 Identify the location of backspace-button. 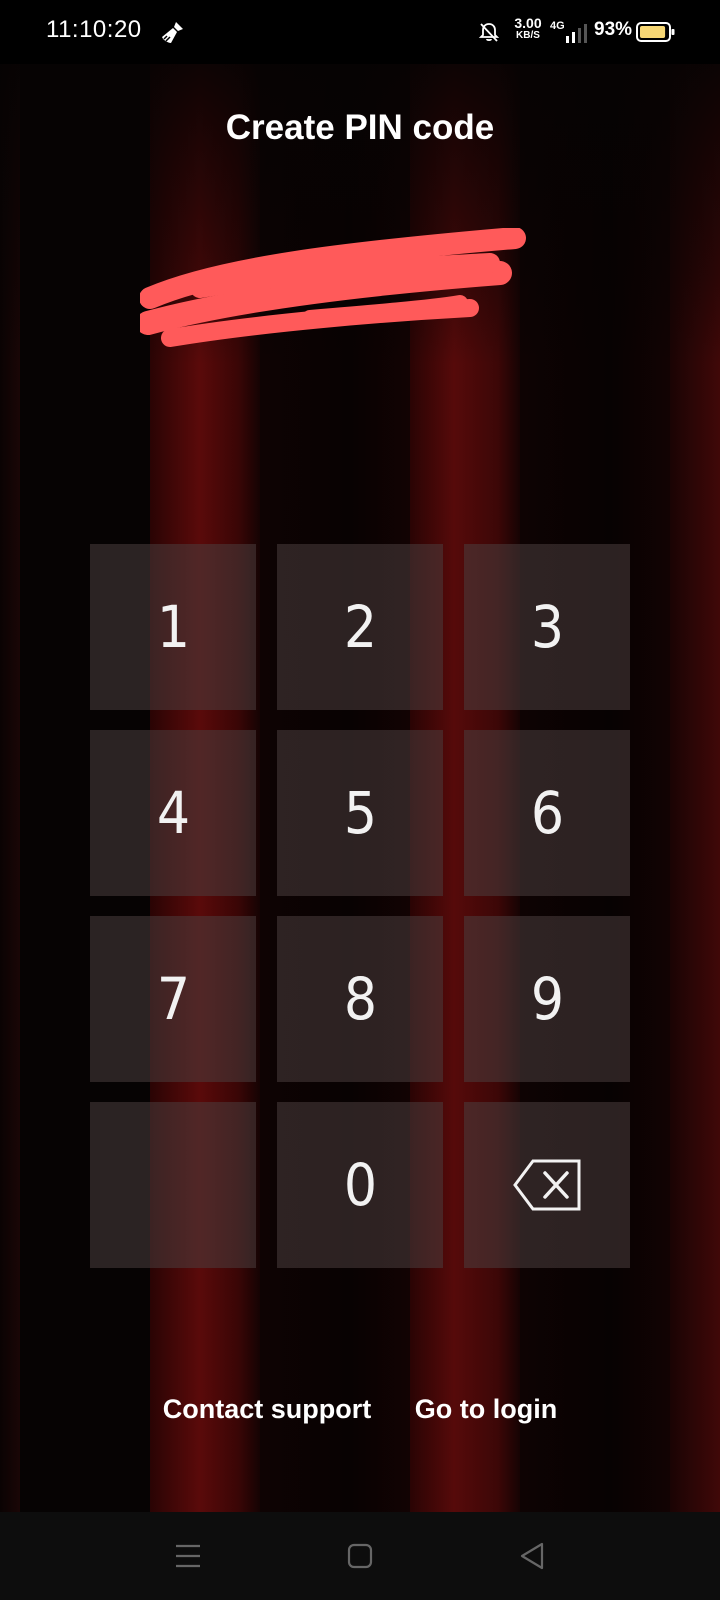
(547, 1185).